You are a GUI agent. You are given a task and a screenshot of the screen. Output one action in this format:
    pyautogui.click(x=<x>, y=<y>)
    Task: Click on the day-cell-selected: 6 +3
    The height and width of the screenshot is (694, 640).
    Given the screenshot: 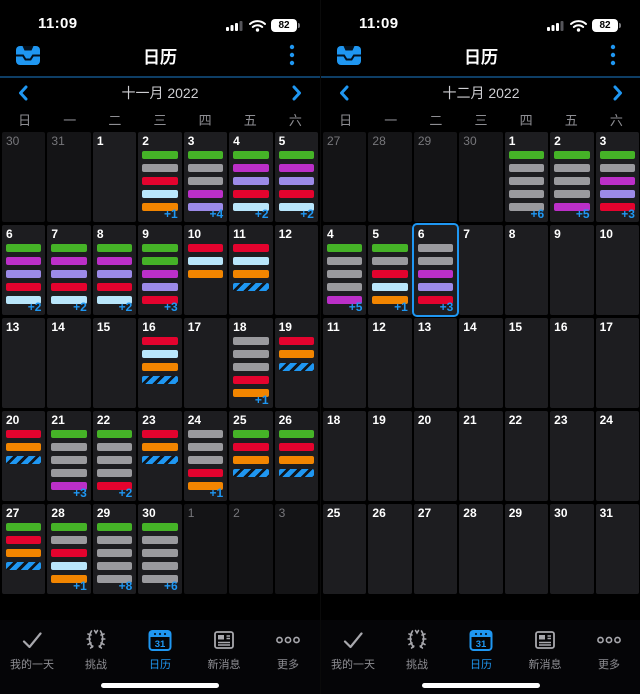 What is the action you would take?
    pyautogui.click(x=435, y=270)
    